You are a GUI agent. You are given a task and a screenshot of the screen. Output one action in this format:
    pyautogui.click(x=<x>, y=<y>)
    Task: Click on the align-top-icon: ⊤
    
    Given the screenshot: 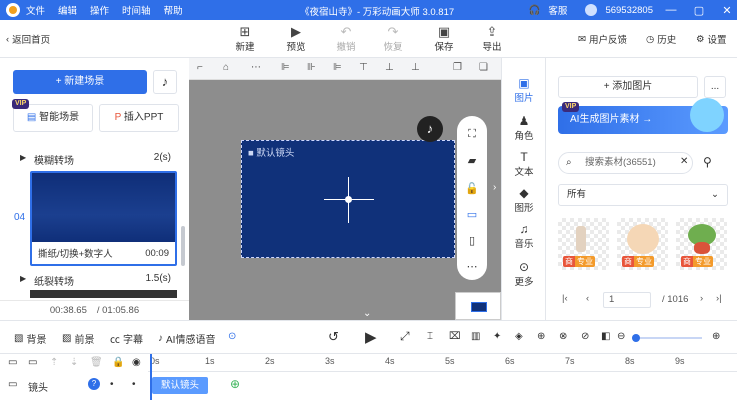 What is the action you would take?
    pyautogui.click(x=363, y=67)
    